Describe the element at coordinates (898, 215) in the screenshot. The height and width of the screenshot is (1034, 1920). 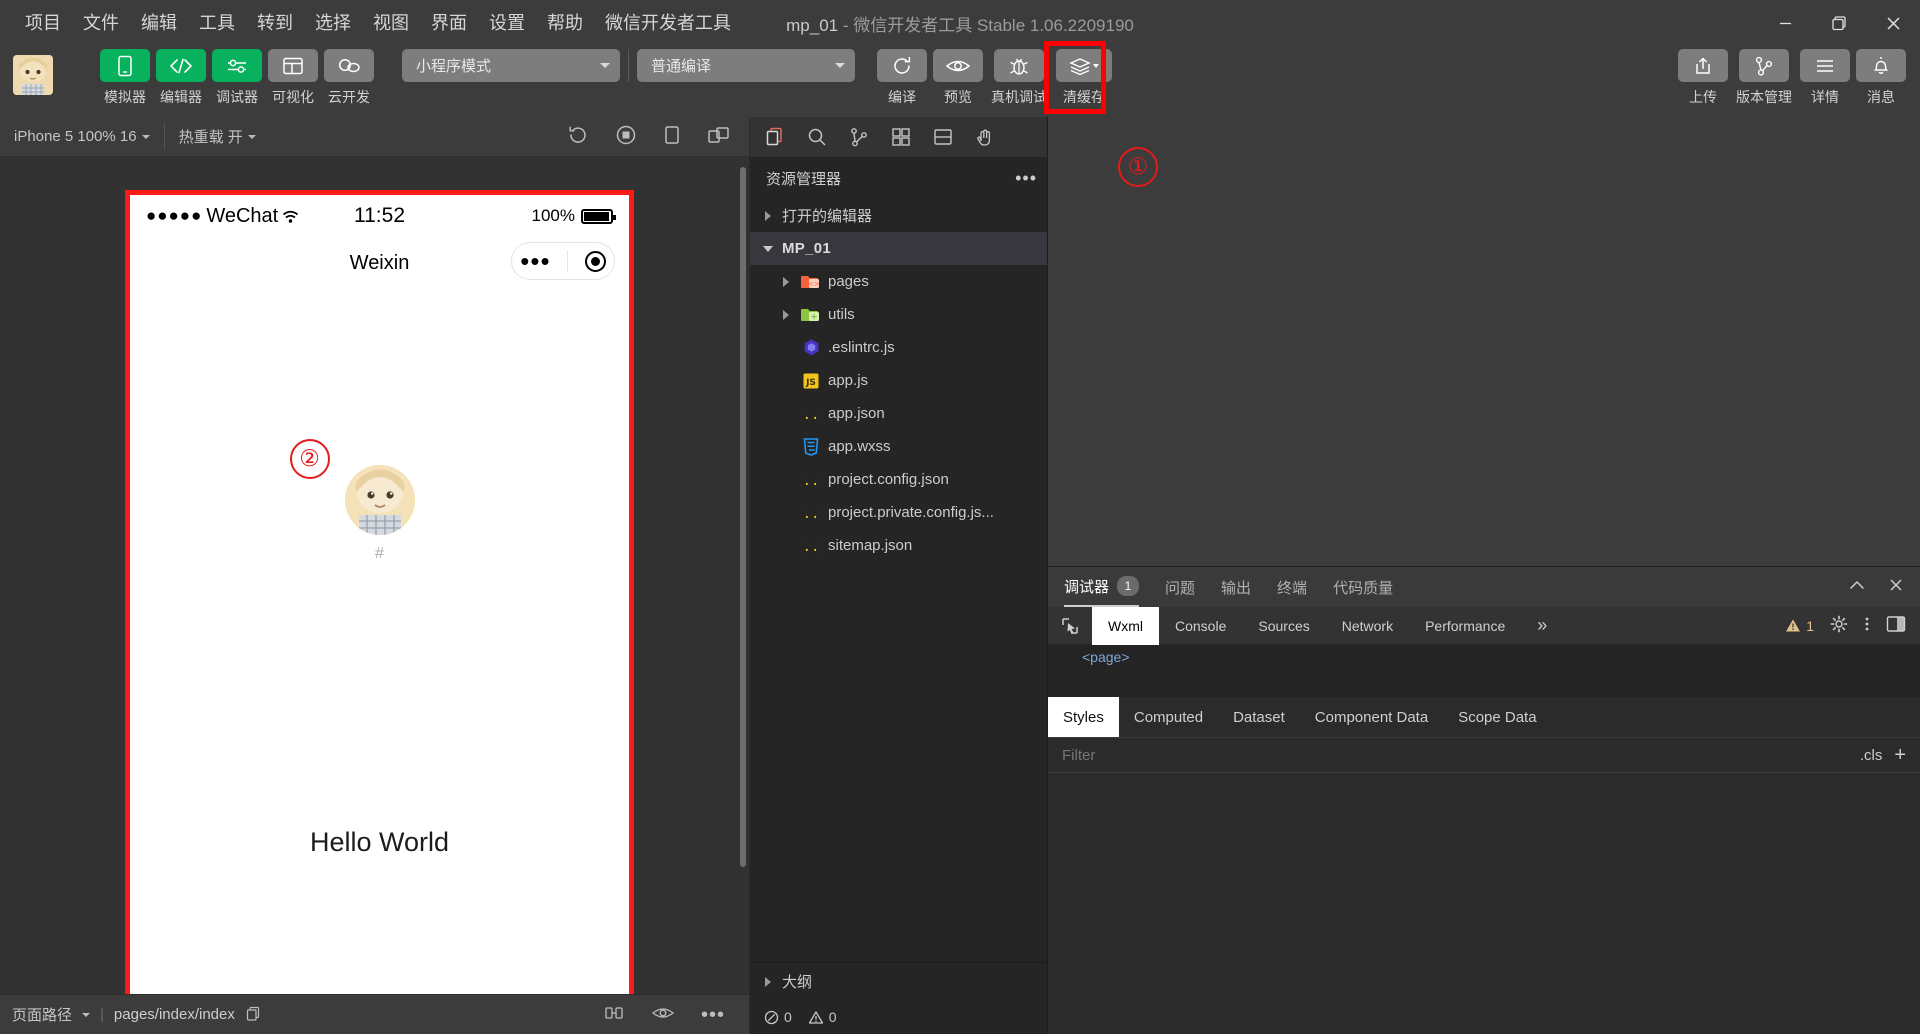
I see `tree-section-open-editors: 打开的编辑器` at that location.